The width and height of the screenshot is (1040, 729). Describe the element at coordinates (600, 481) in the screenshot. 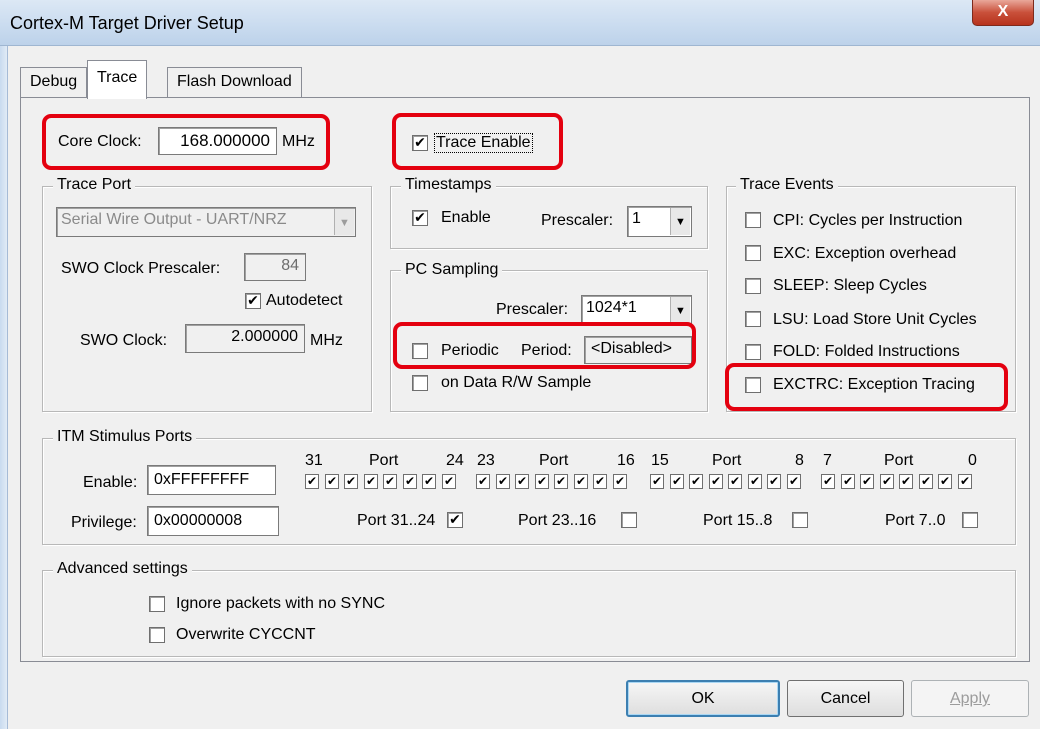

I see `itm-port-17-checkbox: ✔` at that location.